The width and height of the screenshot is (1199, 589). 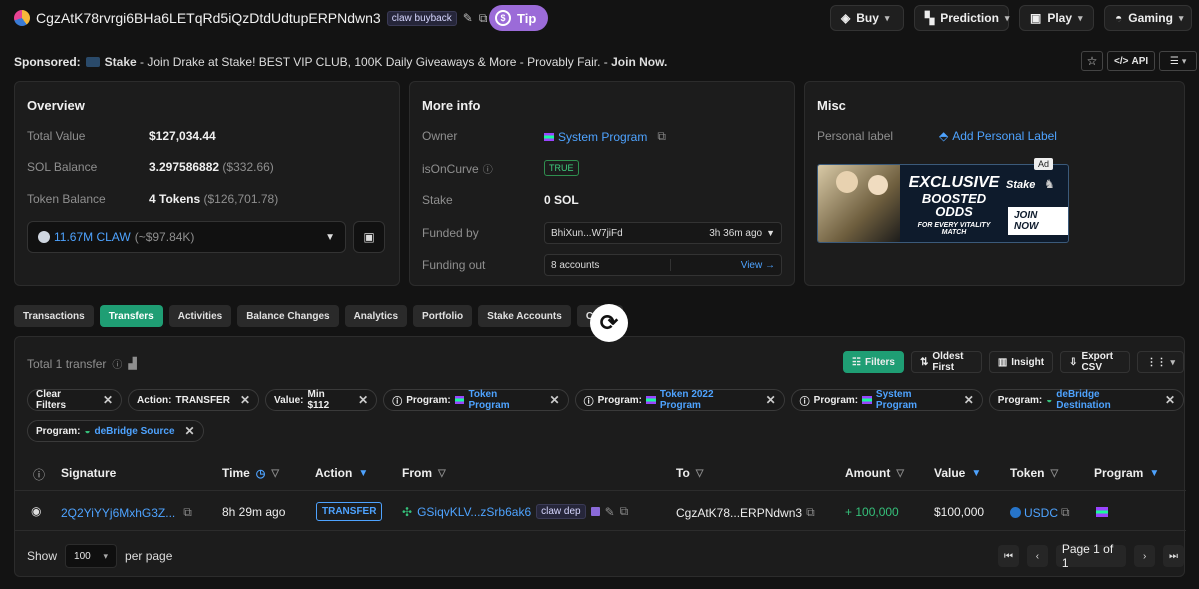 I want to click on layout-menu-button: ☰ ▾, so click(x=1178, y=61).